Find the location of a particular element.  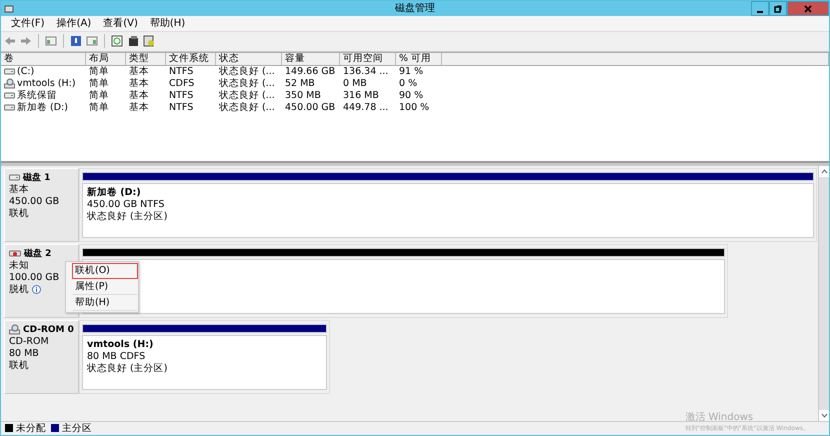

disk-label-panel: 磁盘 1 基本 450.00 GB 联机 is located at coordinates (41, 205).